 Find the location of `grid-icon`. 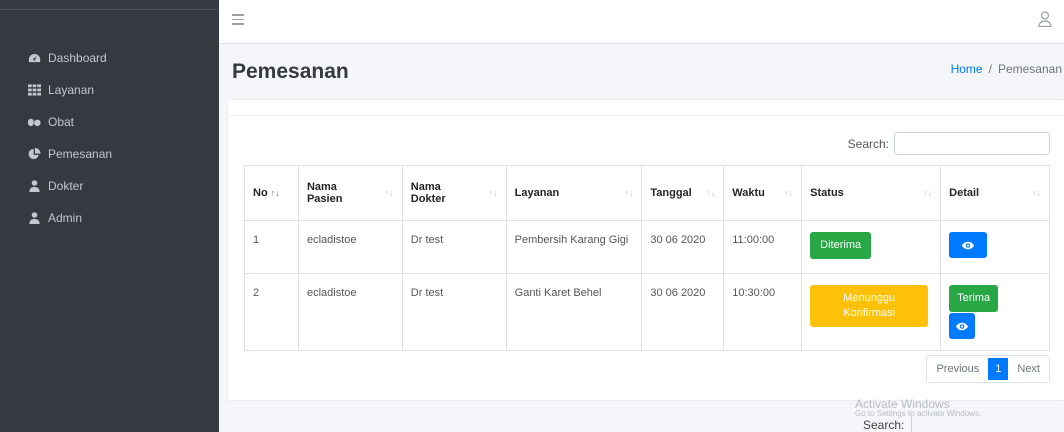

grid-icon is located at coordinates (34, 90).